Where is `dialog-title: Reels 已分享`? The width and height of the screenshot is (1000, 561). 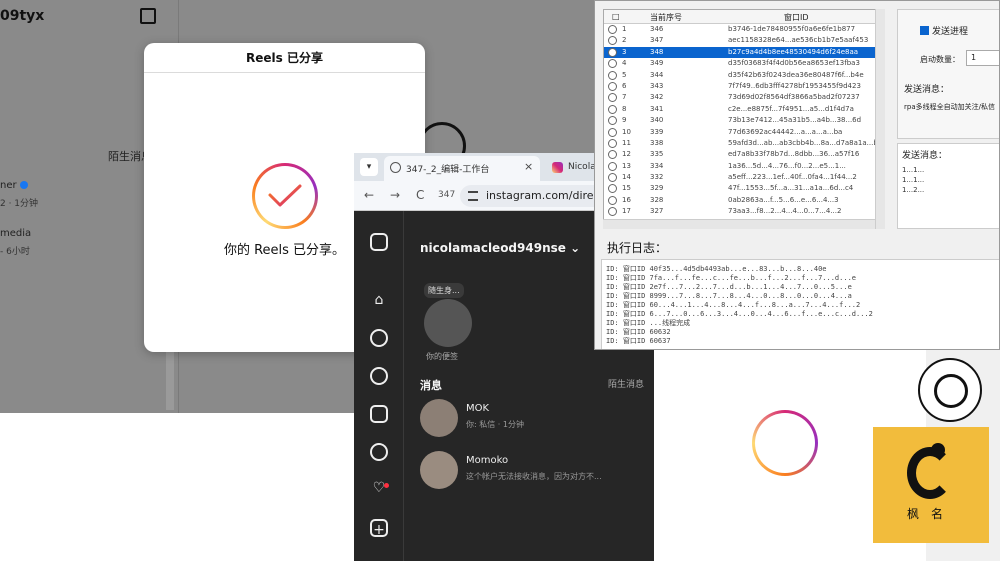
dialog-title: Reels 已分享 is located at coordinates (284, 58).